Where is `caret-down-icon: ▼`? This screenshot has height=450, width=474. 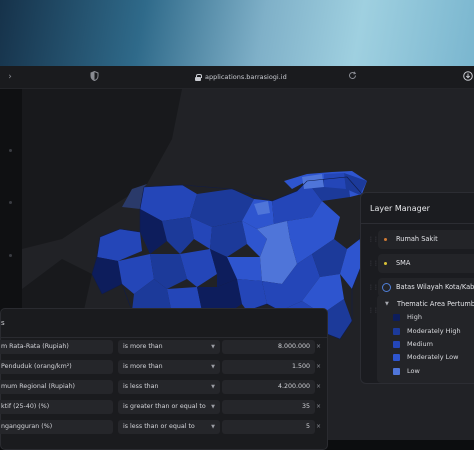
caret-down-icon: ▼ is located at coordinates (387, 304).